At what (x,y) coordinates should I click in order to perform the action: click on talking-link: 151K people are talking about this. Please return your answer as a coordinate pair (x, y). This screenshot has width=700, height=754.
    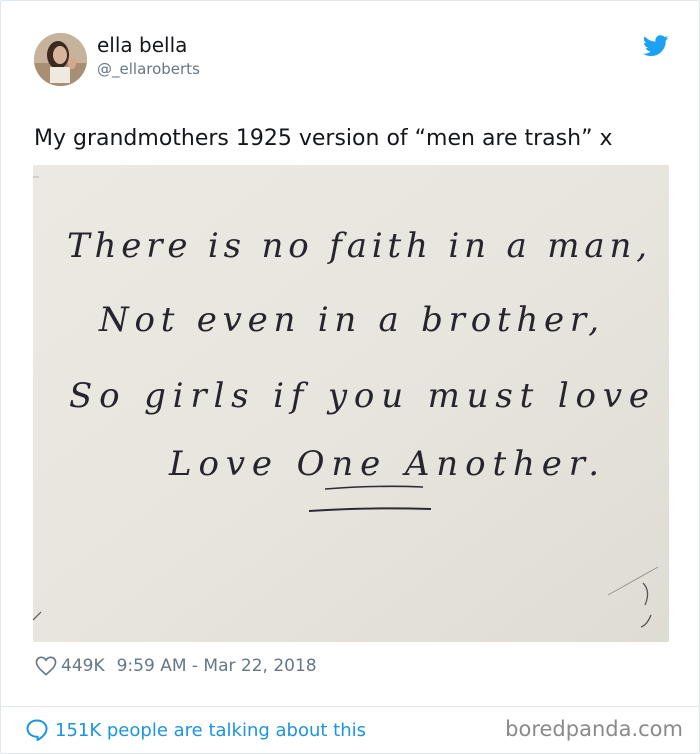
    Looking at the image, I should click on (195, 730).